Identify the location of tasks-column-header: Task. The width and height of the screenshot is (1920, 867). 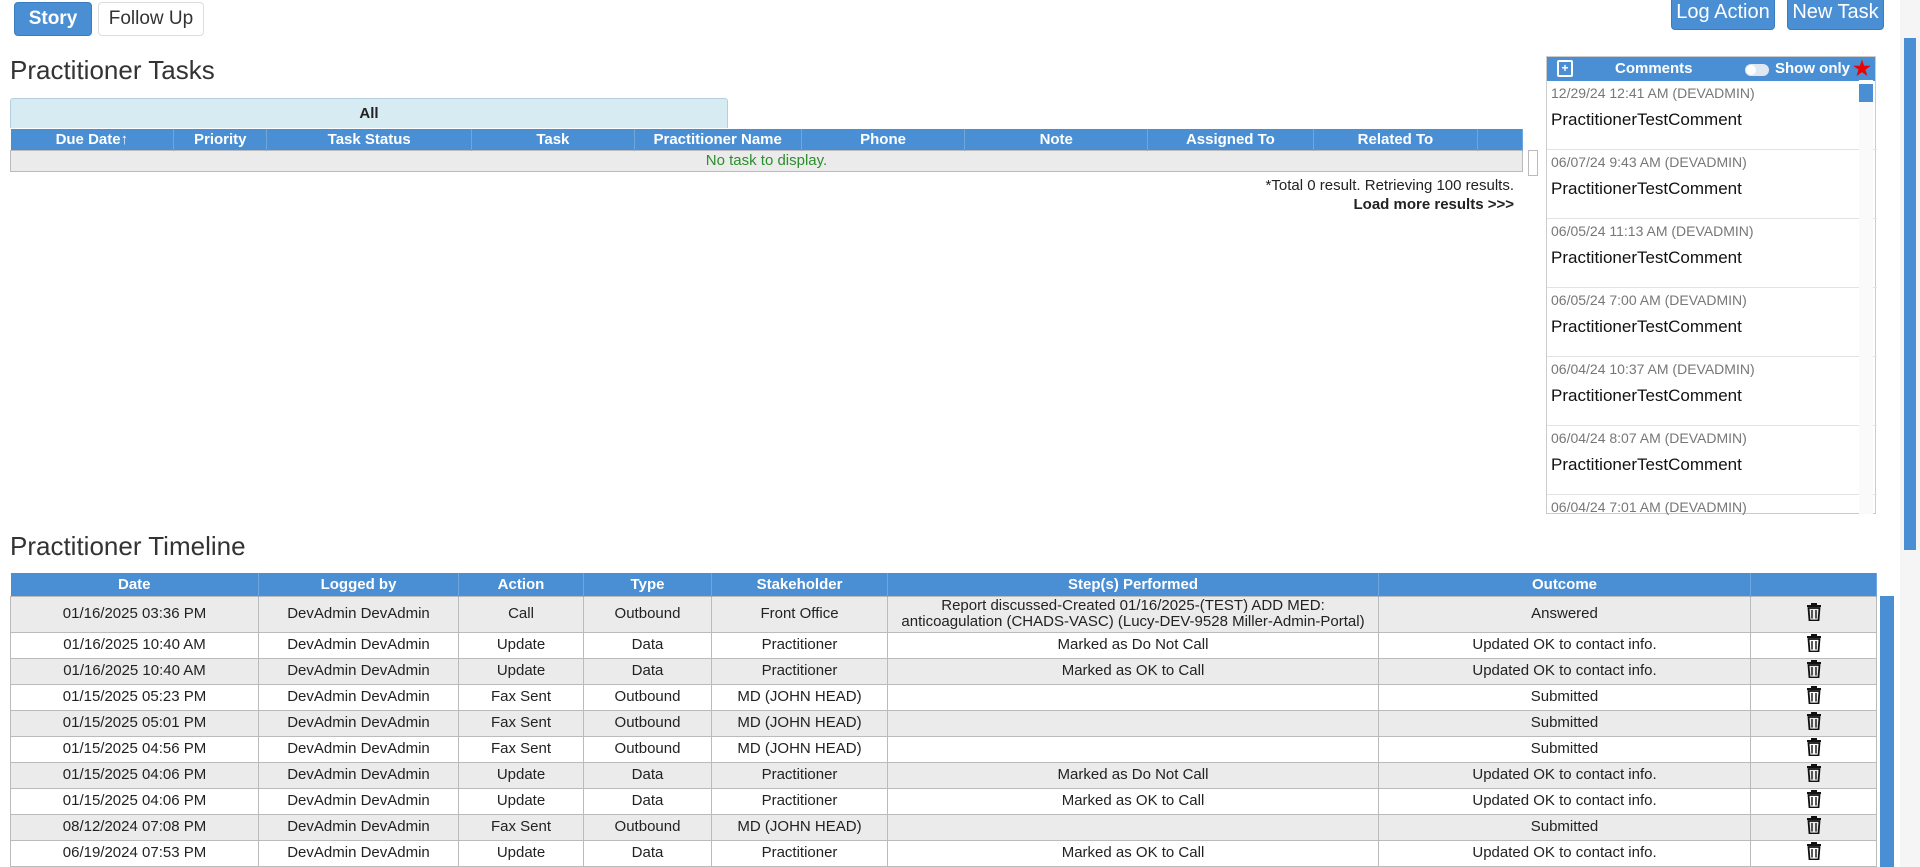
(553, 139).